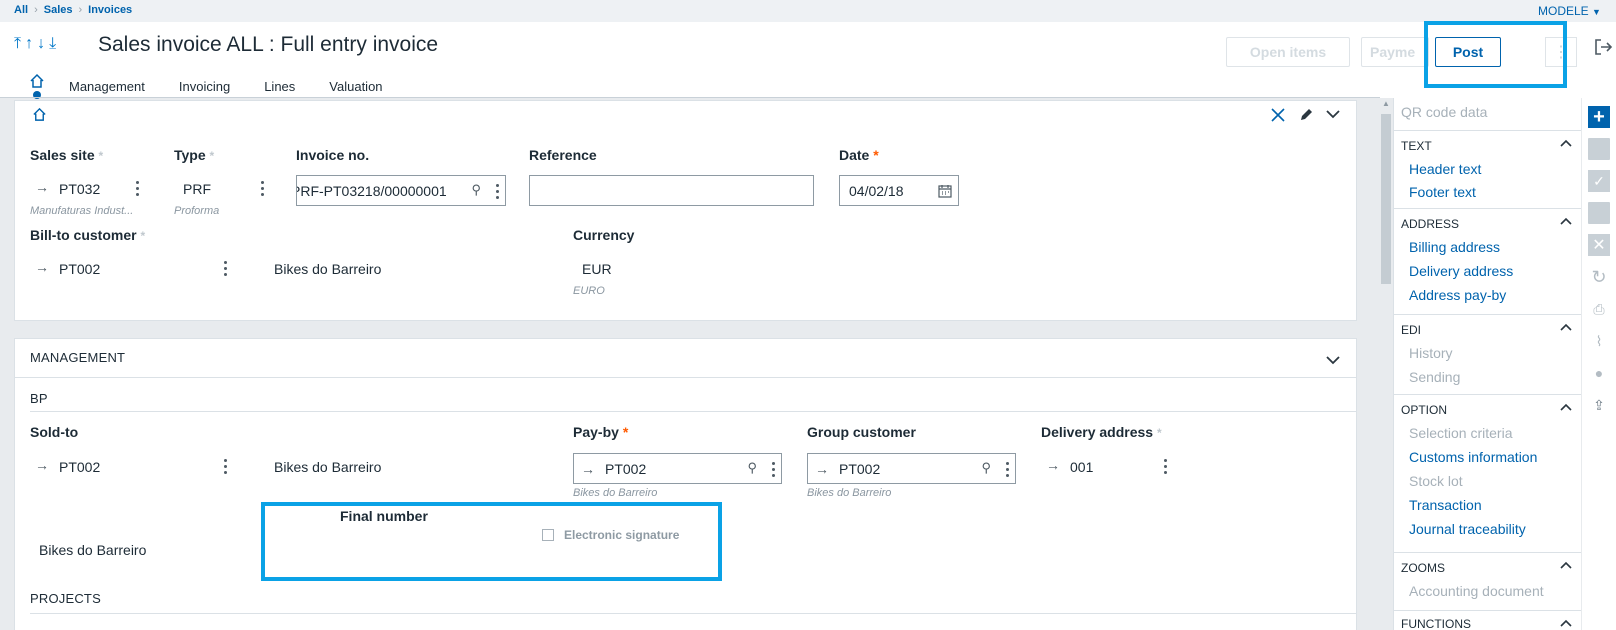 Image resolution: width=1616 pixels, height=630 pixels. I want to click on link-delivery-address: Delivery address, so click(1461, 271).